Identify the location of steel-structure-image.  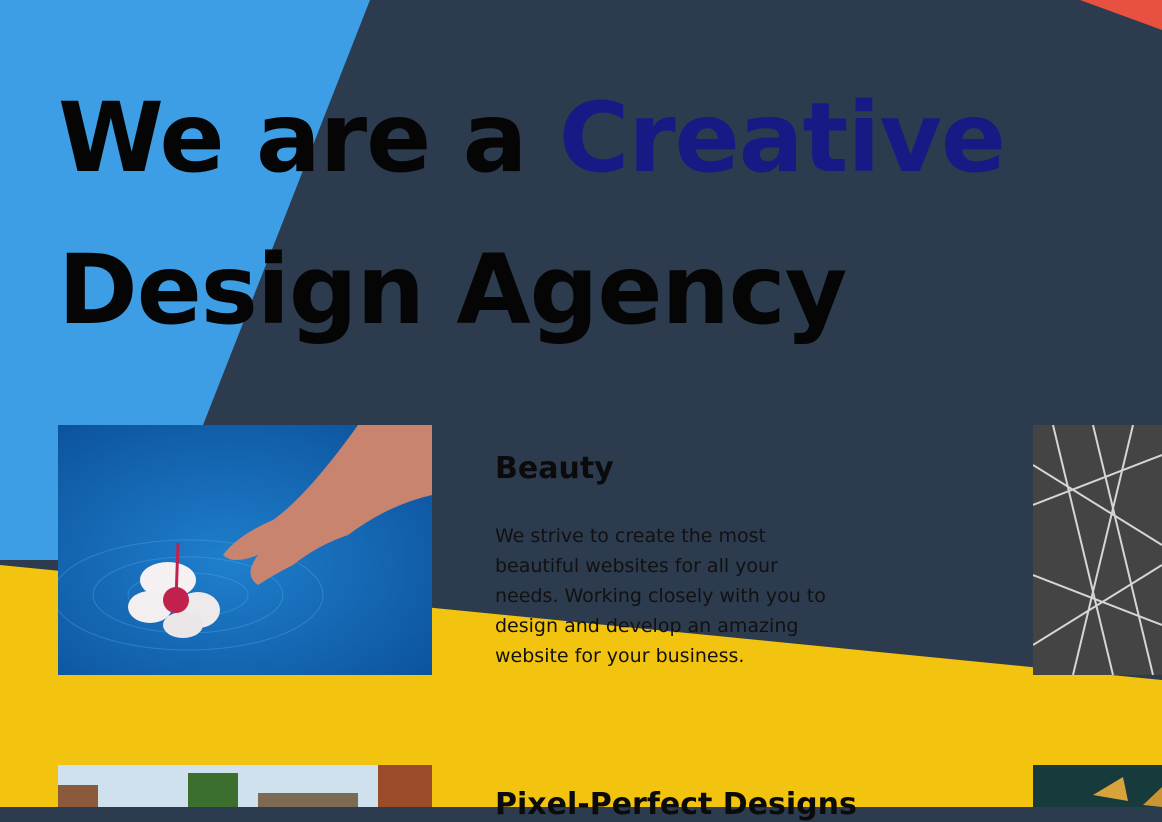
(1097, 550).